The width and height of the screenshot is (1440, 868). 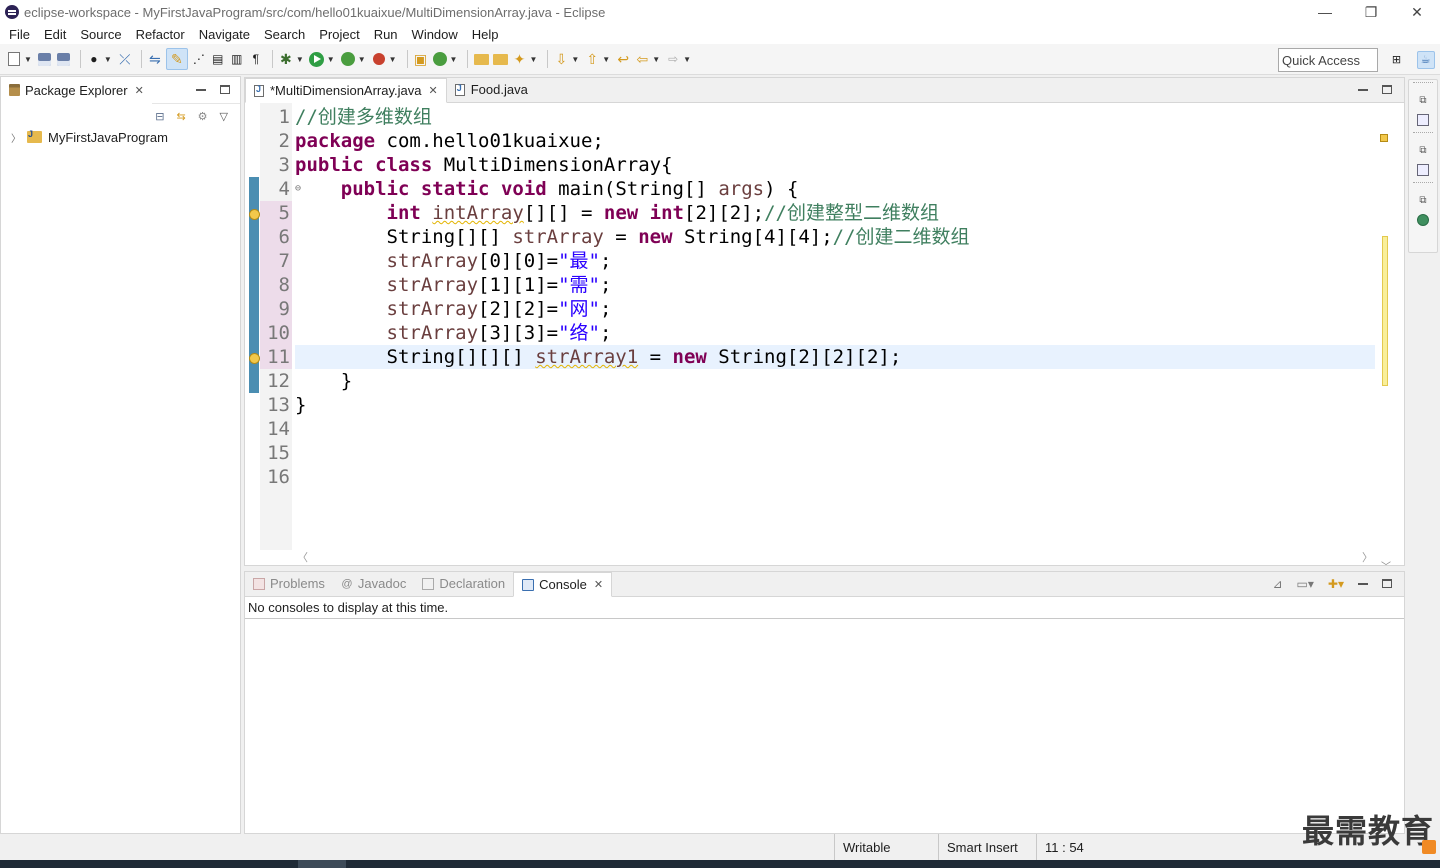 What do you see at coordinates (835, 165) in the screenshot?
I see `code-line: public class MultiDimensionArray{` at bounding box center [835, 165].